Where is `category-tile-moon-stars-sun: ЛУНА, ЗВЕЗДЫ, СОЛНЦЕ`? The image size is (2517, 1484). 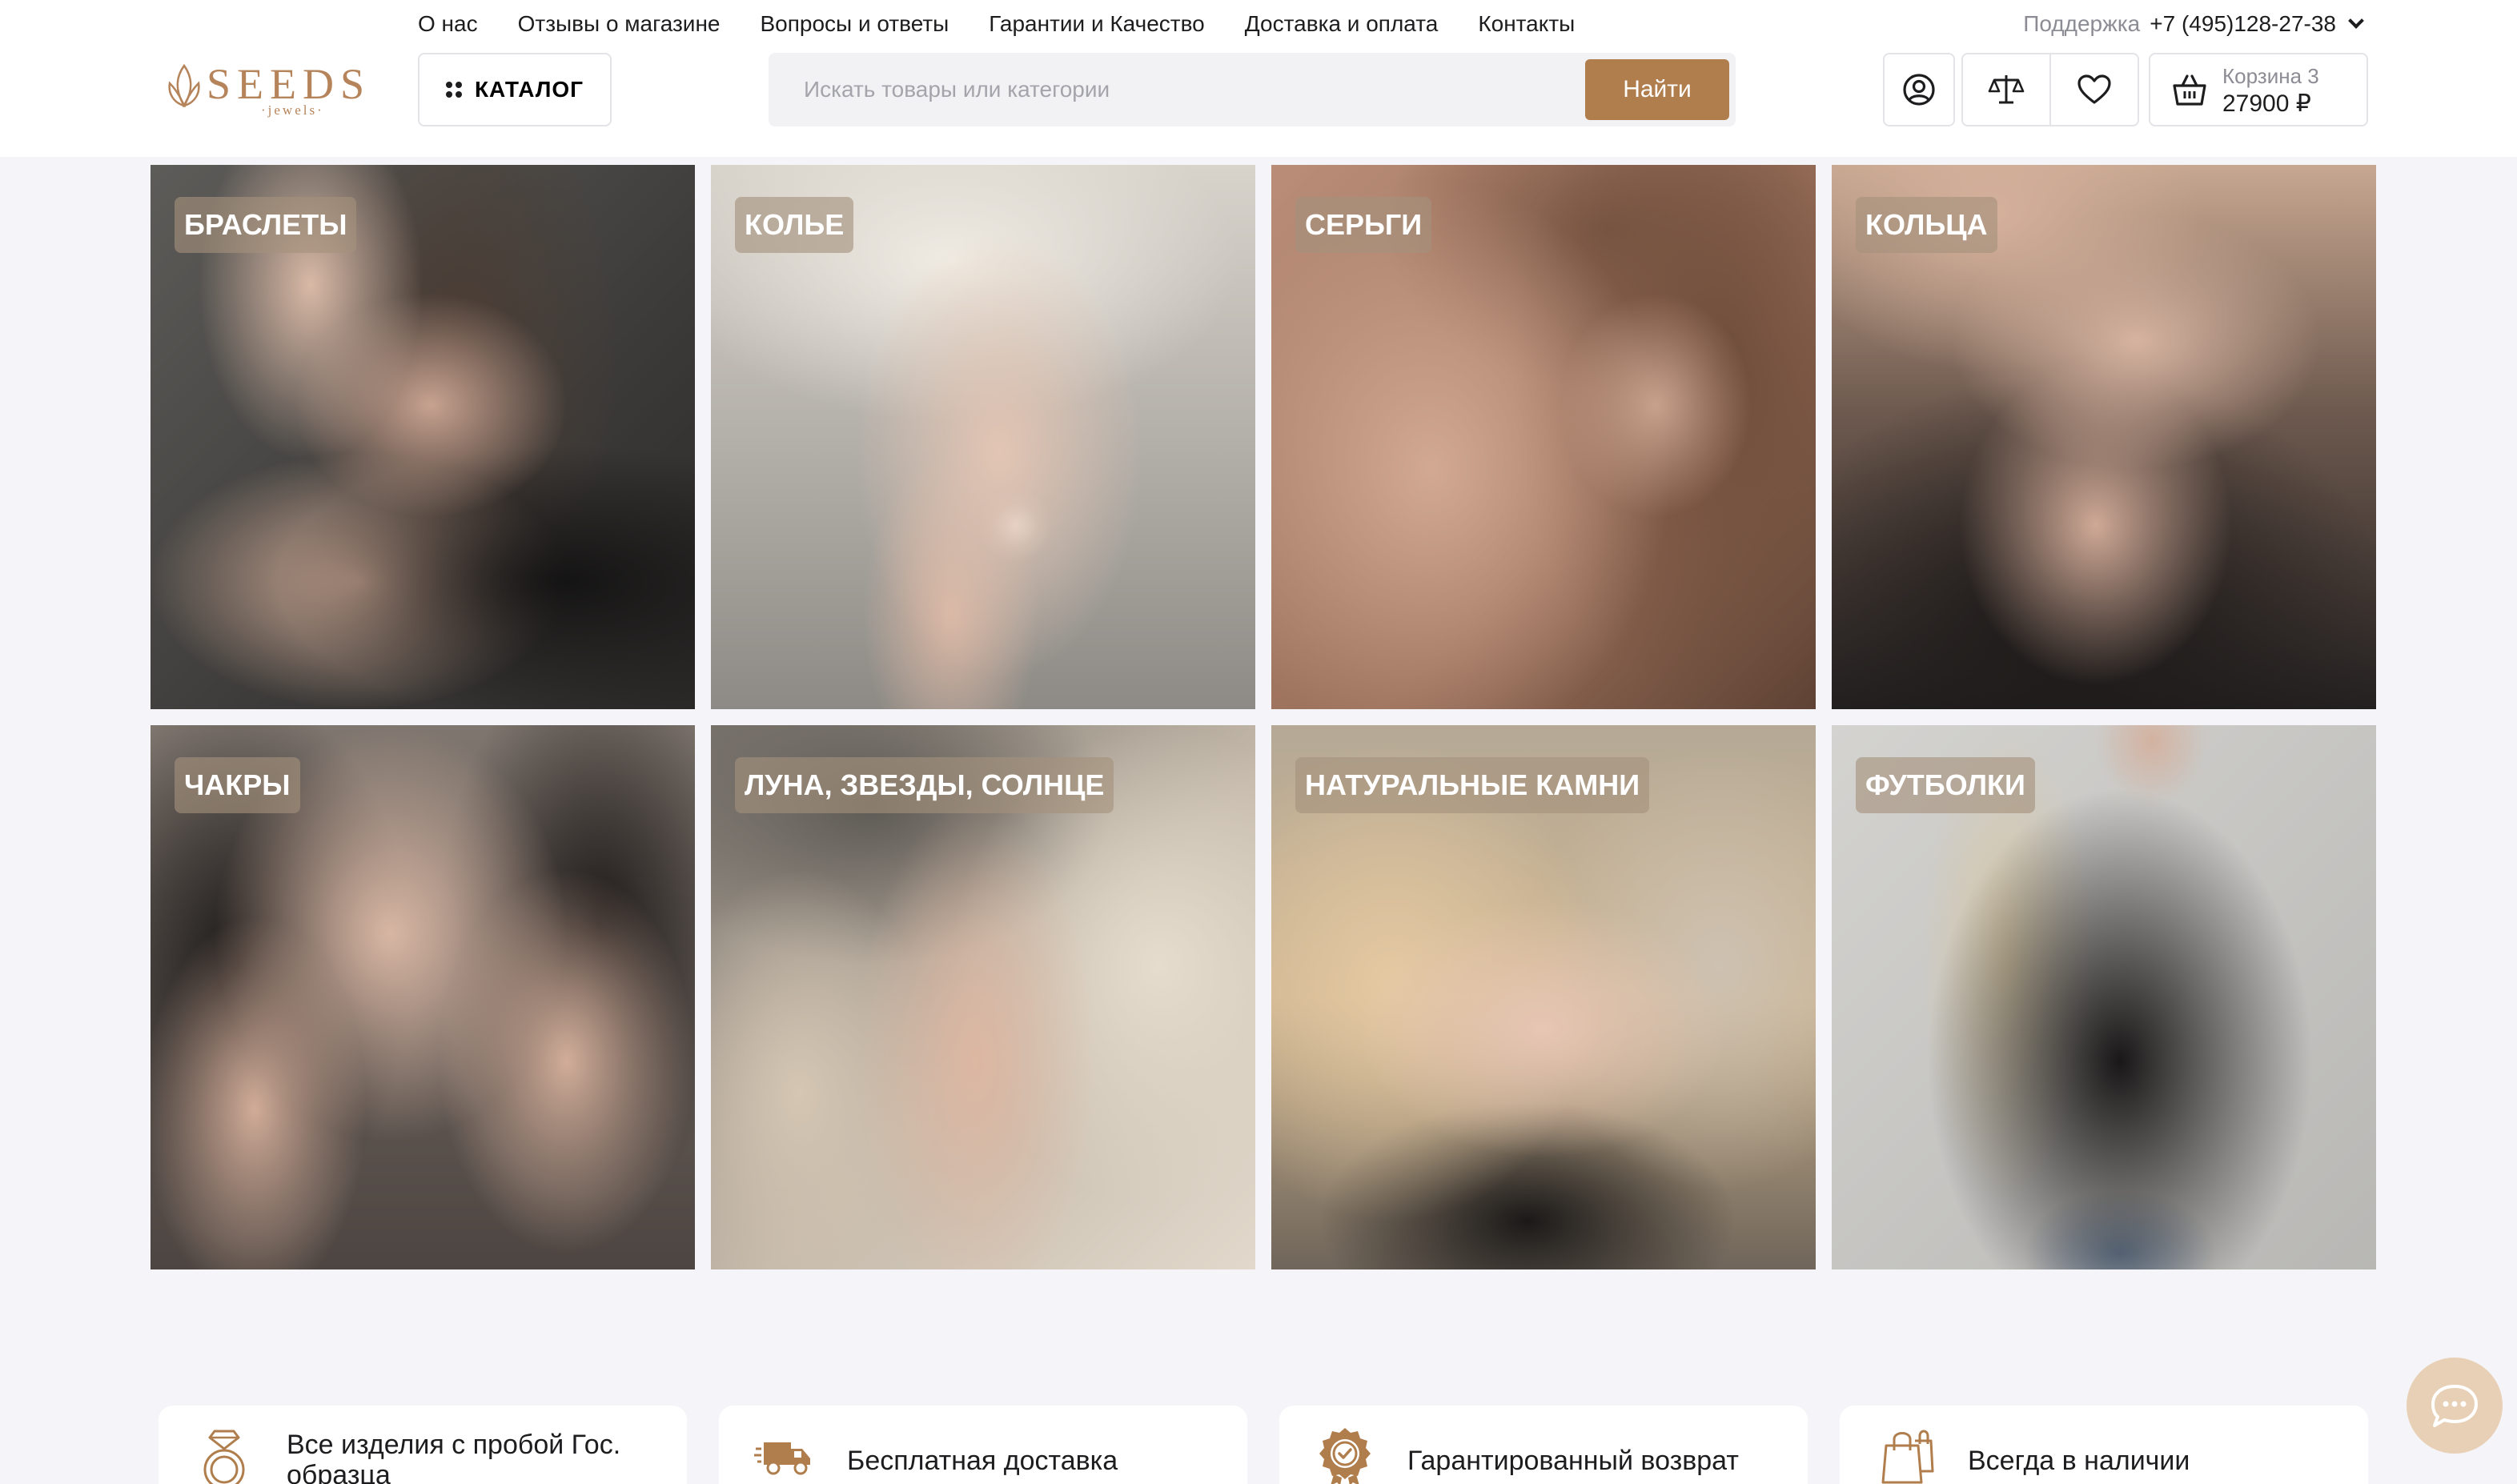 category-tile-moon-stars-sun: ЛУНА, ЗВЕЗДЫ, СОЛНЦЕ is located at coordinates (983, 997).